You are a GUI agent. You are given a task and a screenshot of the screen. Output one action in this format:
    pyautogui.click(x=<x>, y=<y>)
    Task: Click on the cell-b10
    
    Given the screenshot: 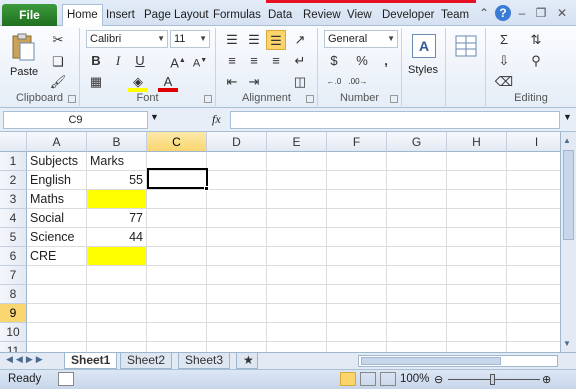 What is the action you would take?
    pyautogui.click(x=117, y=332)
    